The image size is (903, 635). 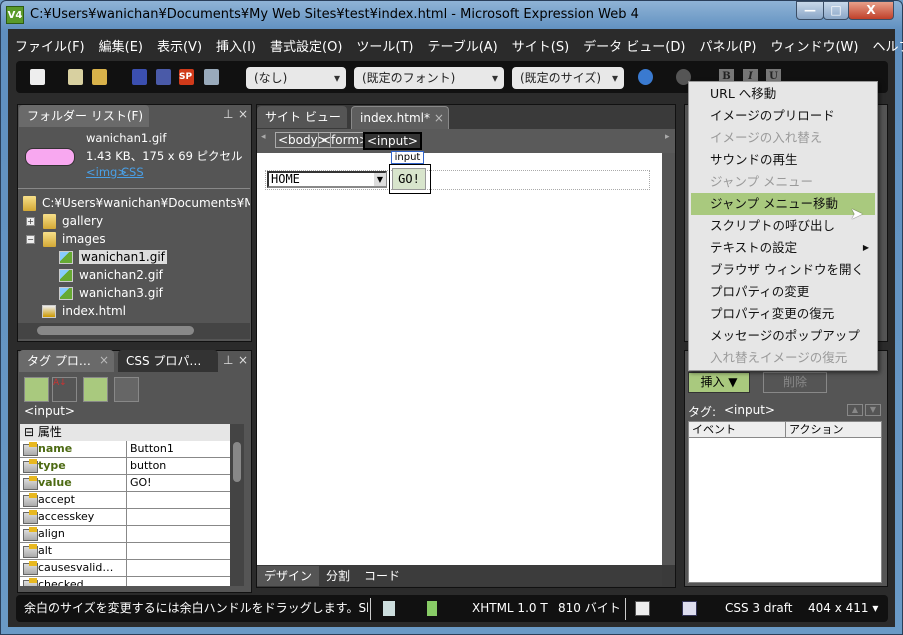 I want to click on property-row: type button, so click(x=125, y=466).